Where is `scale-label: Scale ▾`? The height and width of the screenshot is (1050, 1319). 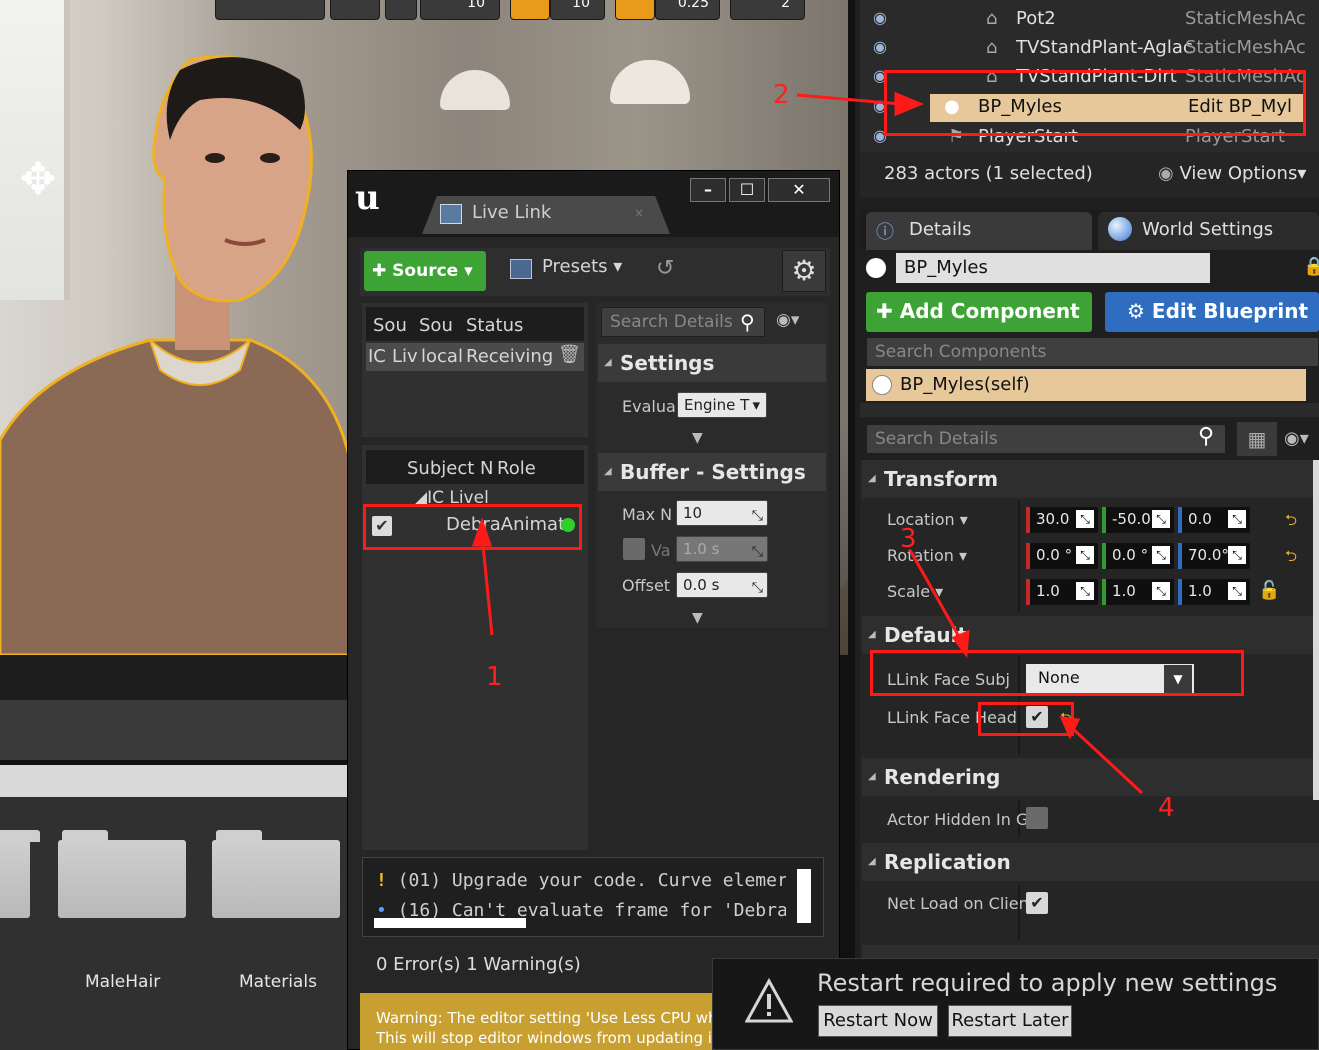 scale-label: Scale ▾ is located at coordinates (915, 591).